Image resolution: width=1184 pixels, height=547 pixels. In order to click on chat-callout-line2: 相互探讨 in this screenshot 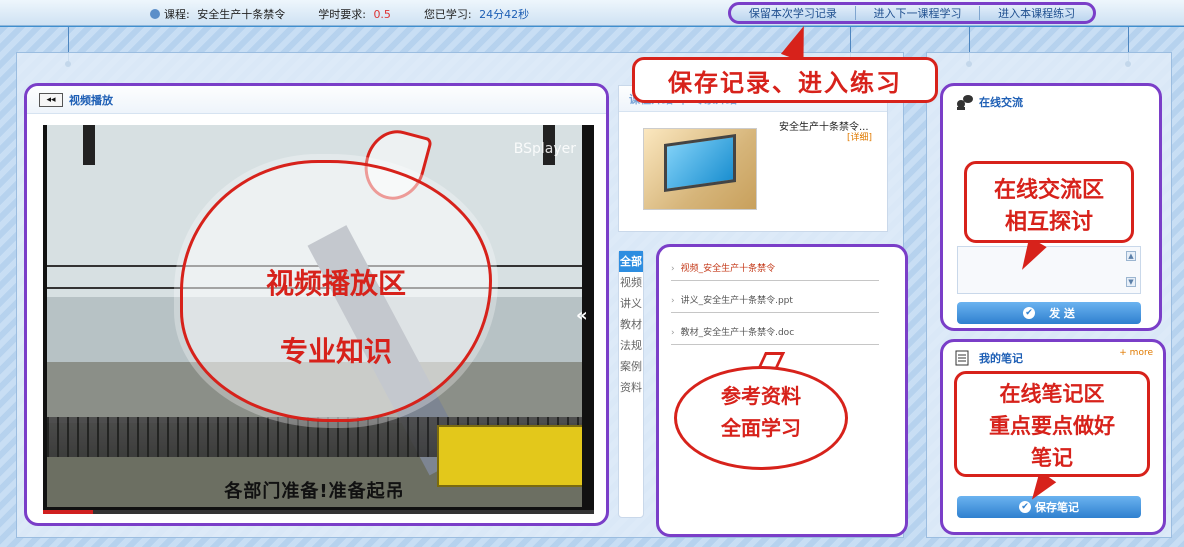, I will do `click(1048, 222)`.